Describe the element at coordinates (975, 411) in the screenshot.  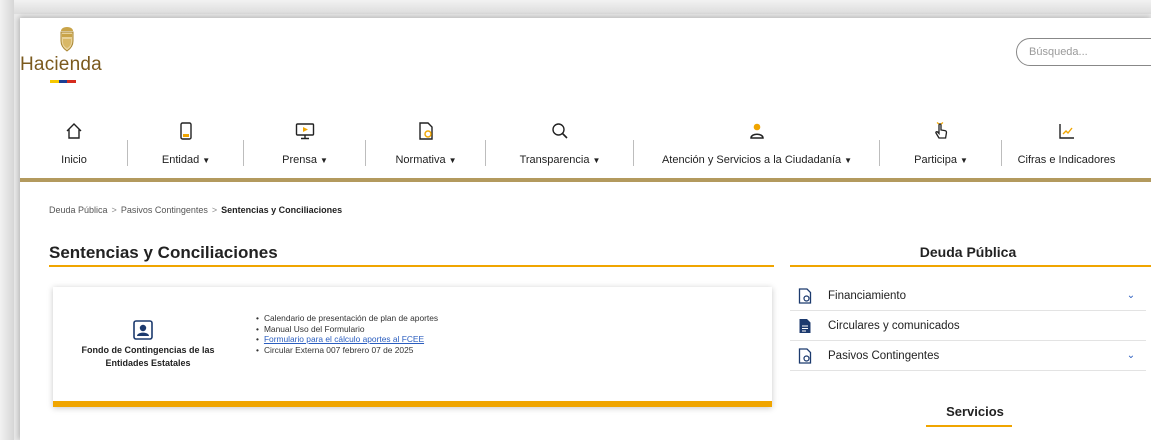
I see `services-title: Servicios` at that location.